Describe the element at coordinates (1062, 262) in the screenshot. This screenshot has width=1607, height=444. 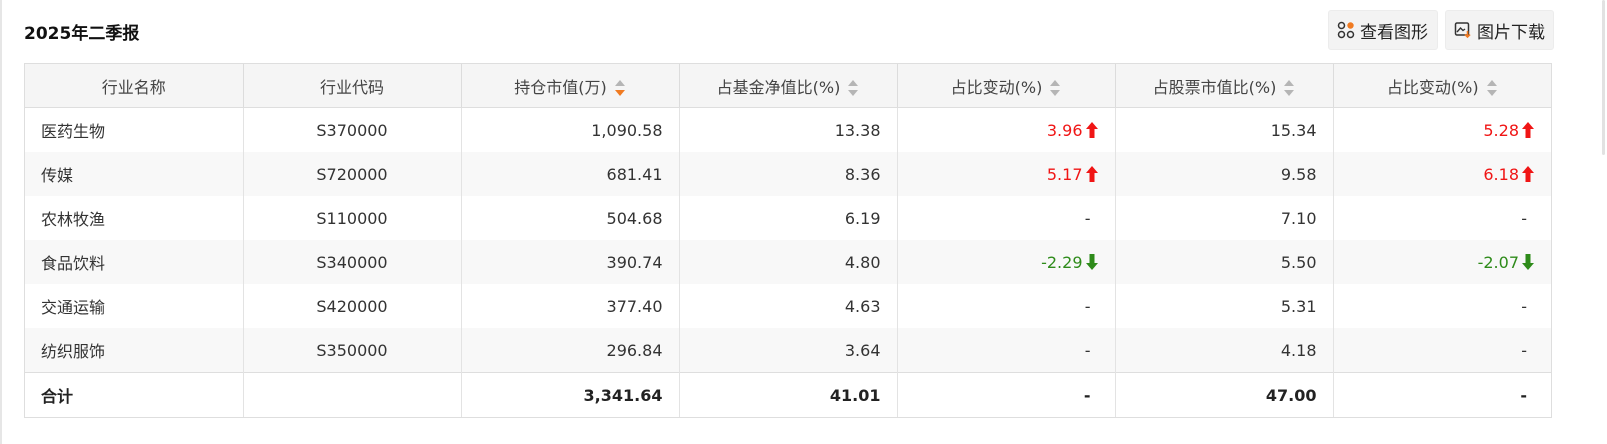
I see `nav-change-value: -2.29` at that location.